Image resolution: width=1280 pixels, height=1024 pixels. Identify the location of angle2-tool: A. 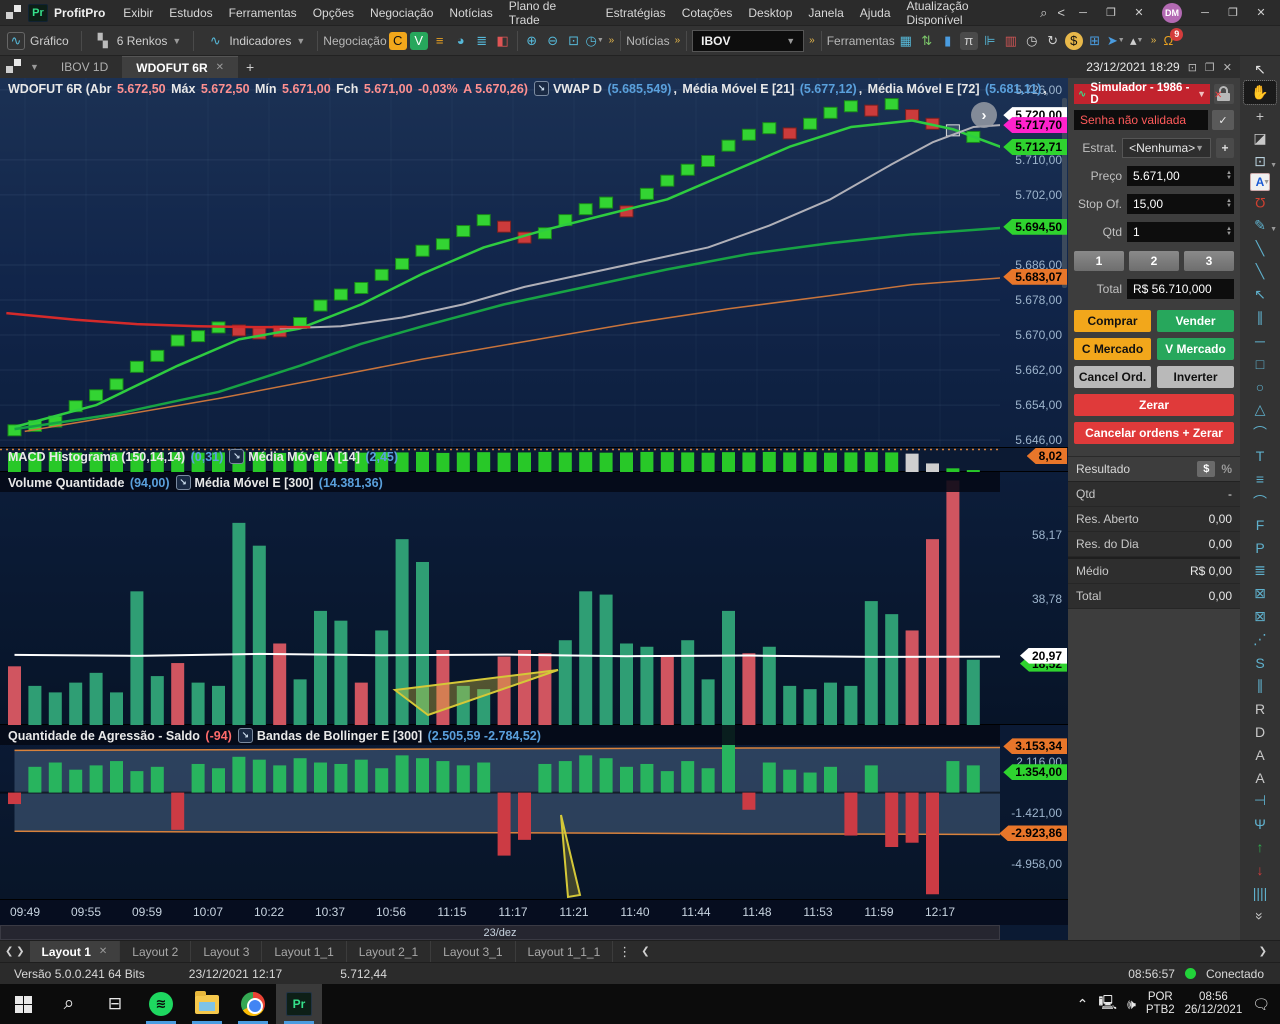
(1260, 777).